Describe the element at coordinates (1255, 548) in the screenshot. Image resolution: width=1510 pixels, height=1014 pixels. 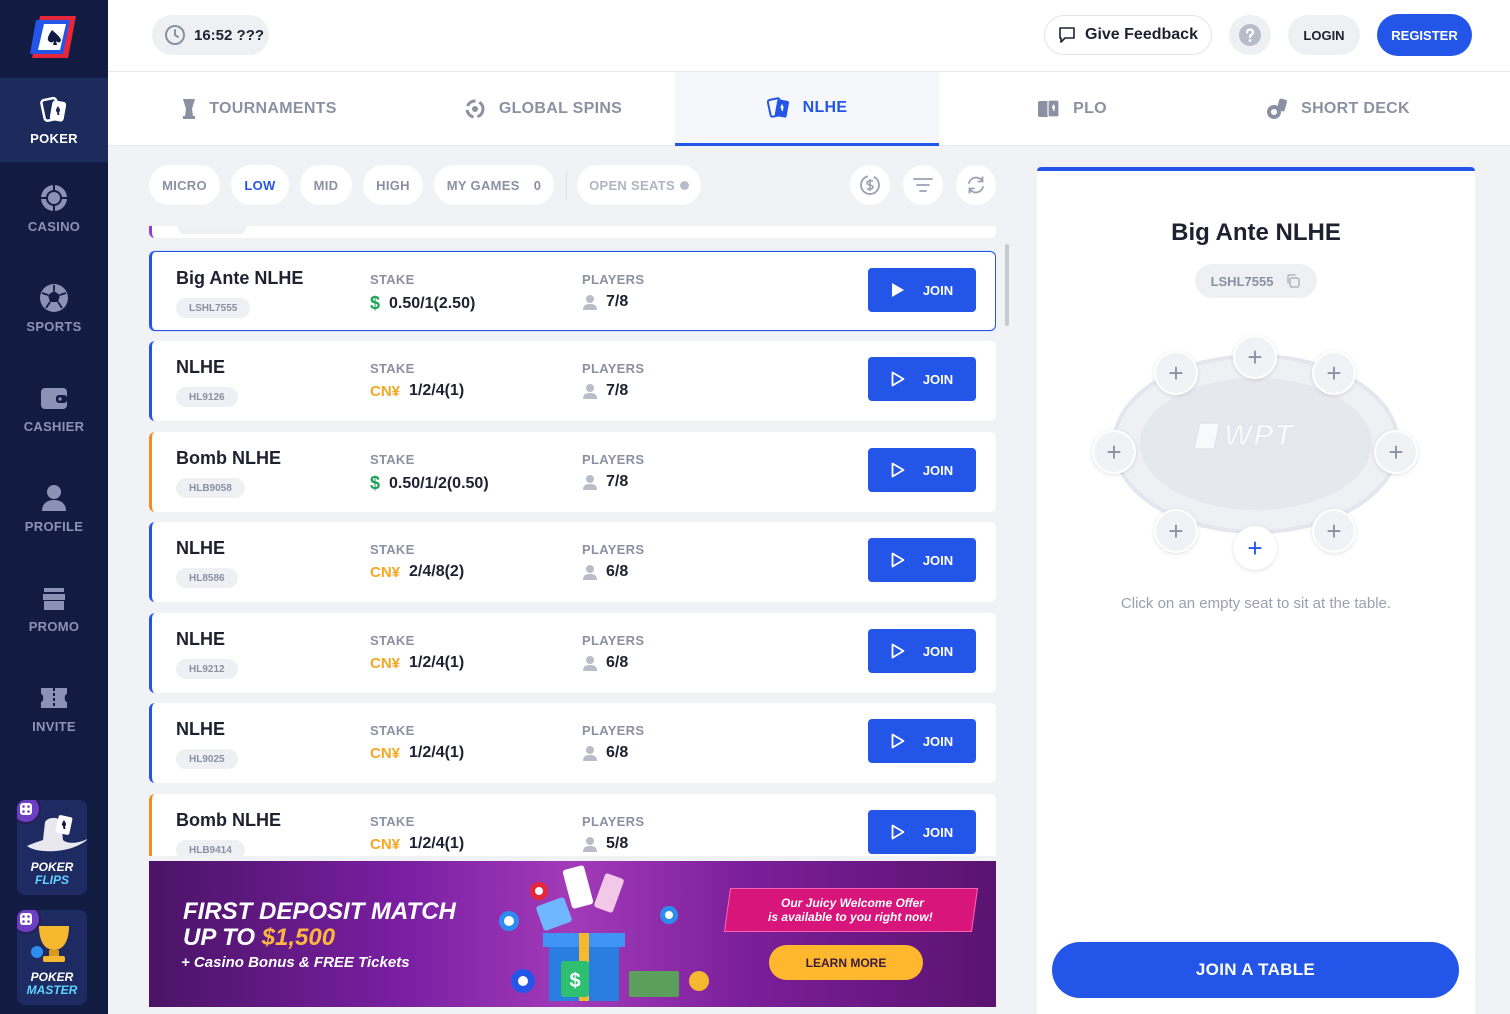
I see `empty-seat-7: +` at that location.